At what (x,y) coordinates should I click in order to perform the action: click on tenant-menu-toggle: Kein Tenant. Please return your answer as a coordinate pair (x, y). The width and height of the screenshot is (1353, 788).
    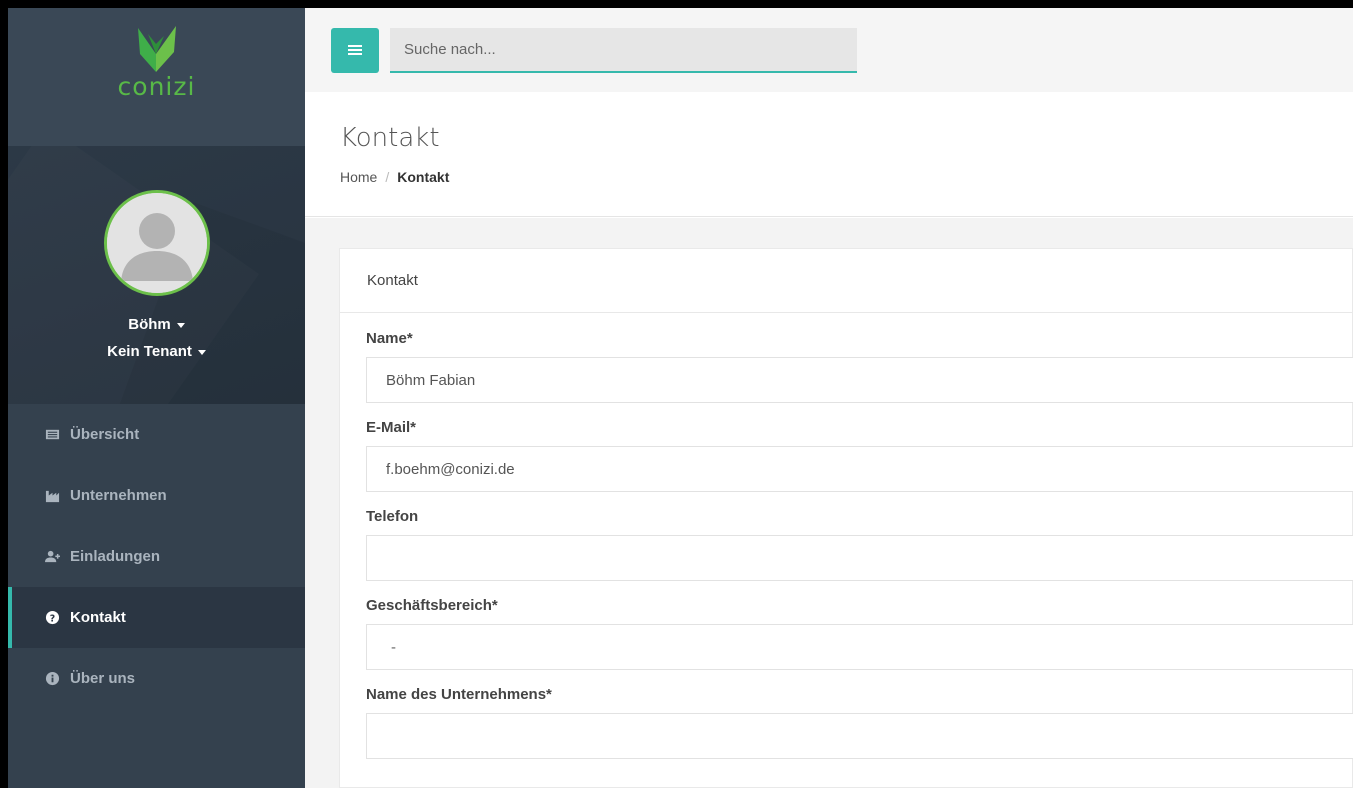
    Looking at the image, I should click on (156, 351).